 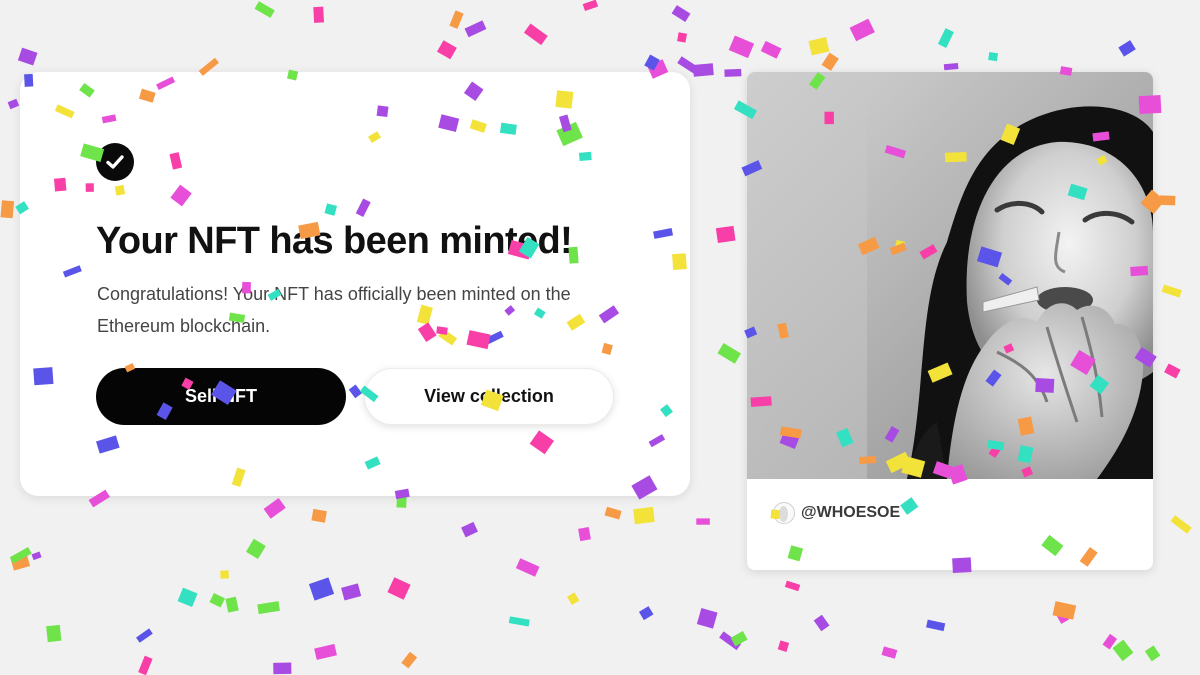 I want to click on check-circle-icon, so click(x=115, y=162).